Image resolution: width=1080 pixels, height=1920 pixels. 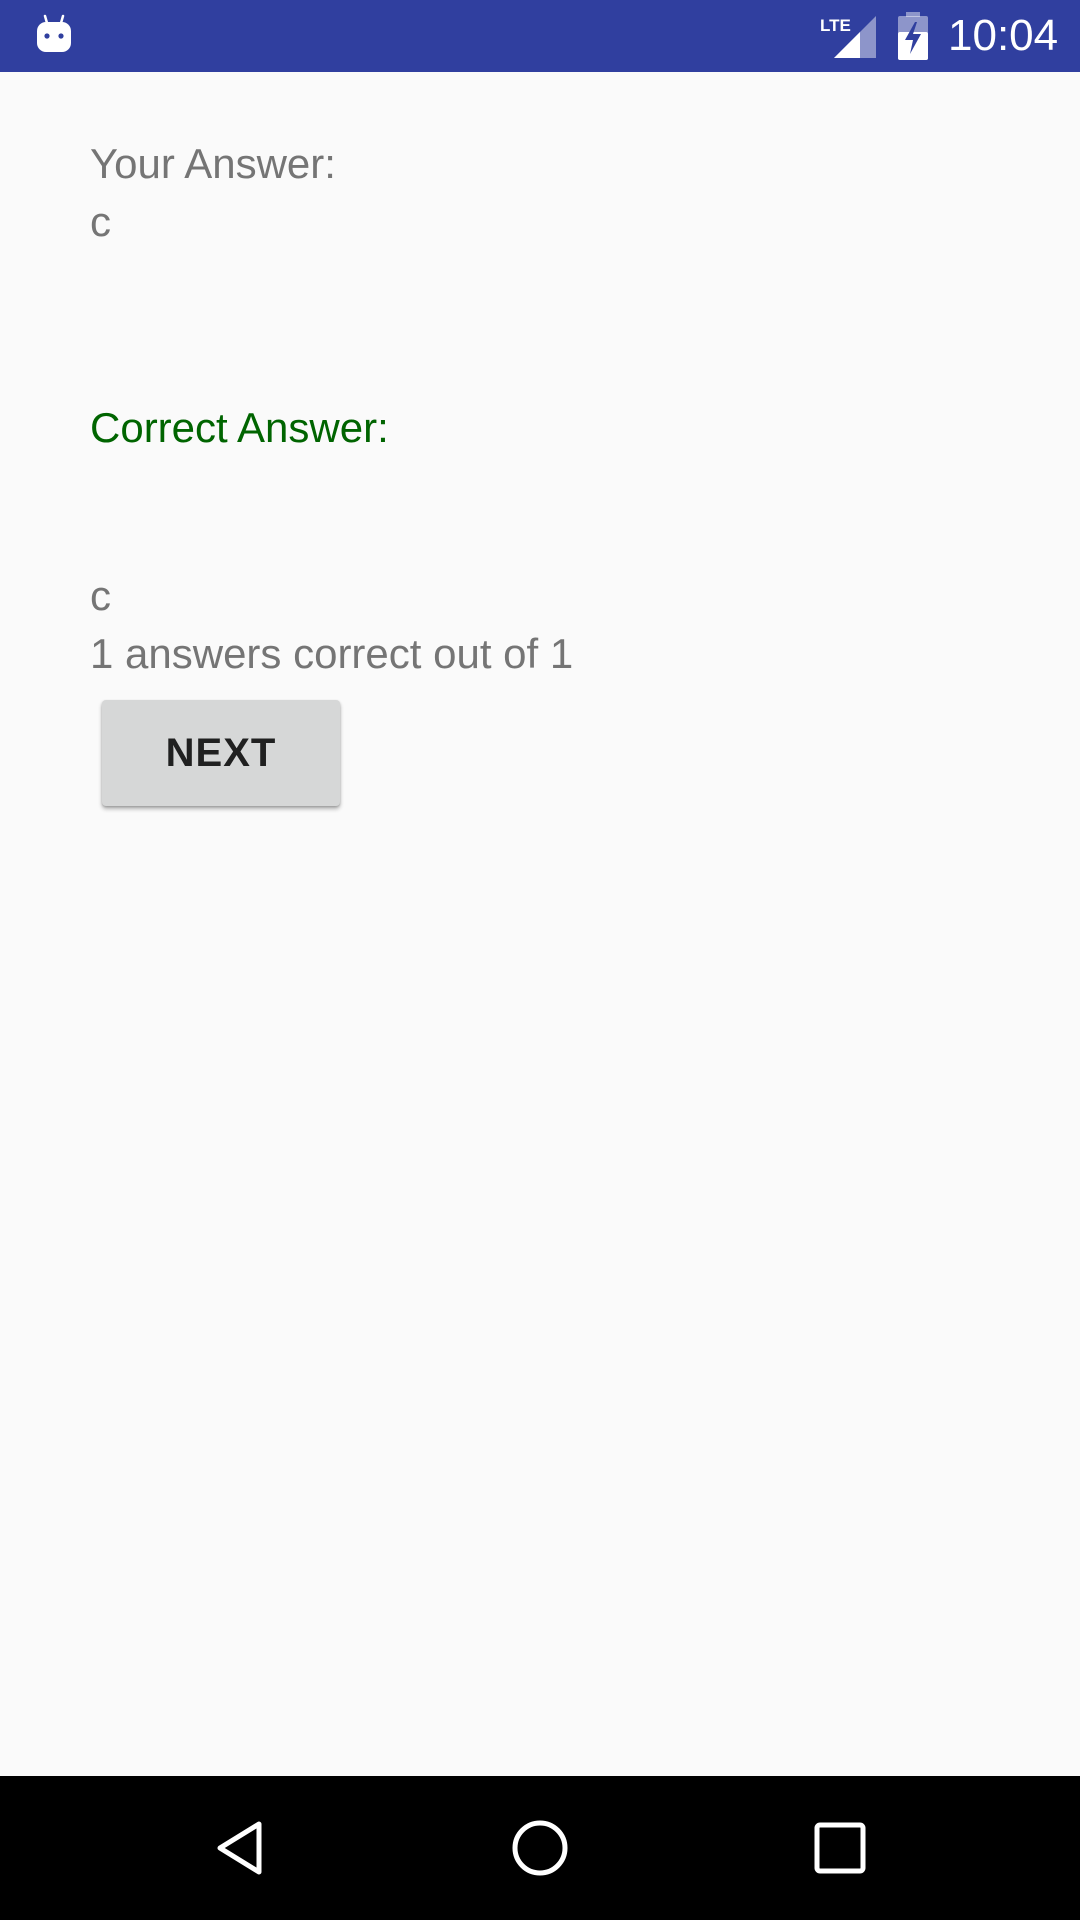 What do you see at coordinates (213, 163) in the screenshot?
I see `your-answer-label: Your Answer:` at bounding box center [213, 163].